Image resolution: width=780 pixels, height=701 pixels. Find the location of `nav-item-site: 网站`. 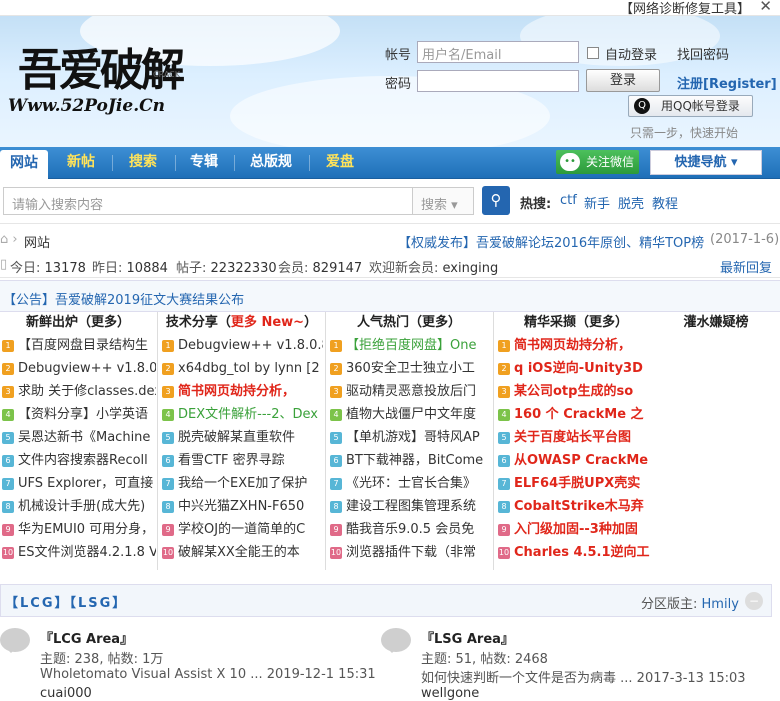

nav-item-site: 网站 is located at coordinates (24, 164).